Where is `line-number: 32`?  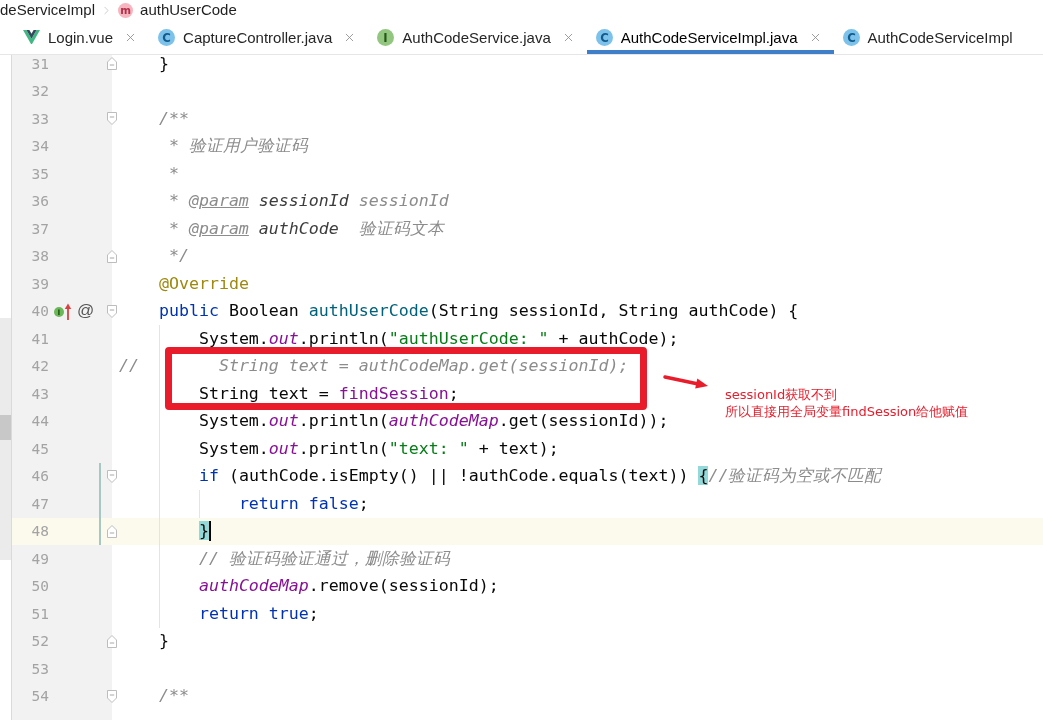 line-number: 32 is located at coordinates (40, 91).